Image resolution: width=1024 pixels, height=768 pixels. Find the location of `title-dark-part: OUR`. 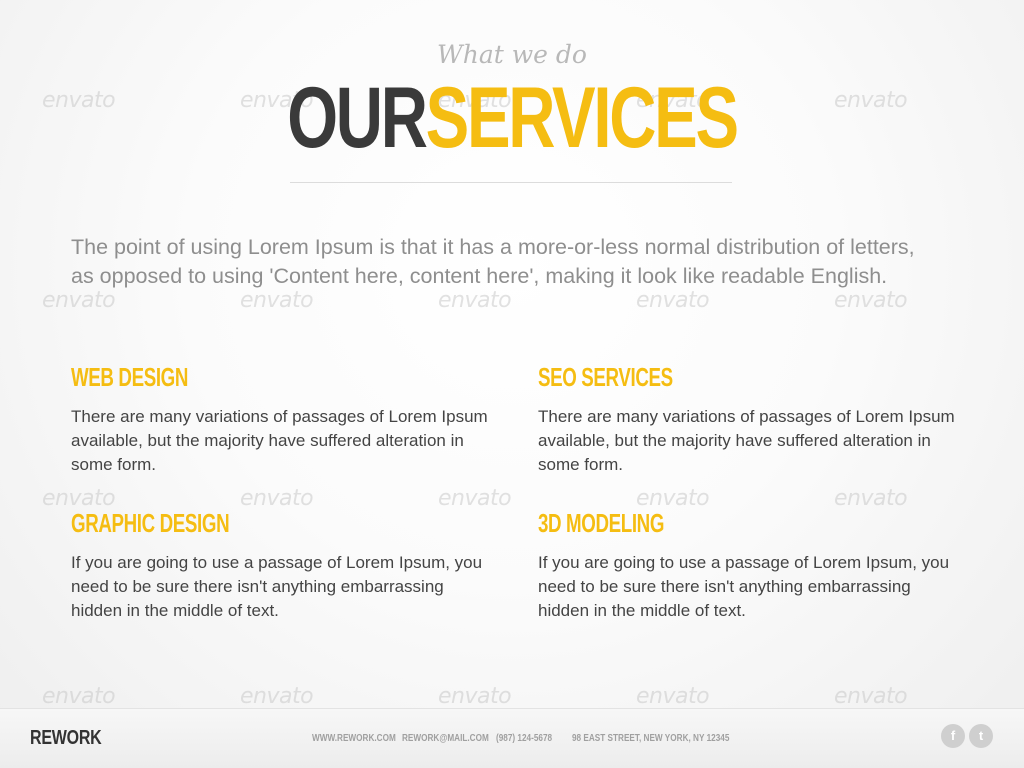

title-dark-part: OUR is located at coordinates (357, 118).